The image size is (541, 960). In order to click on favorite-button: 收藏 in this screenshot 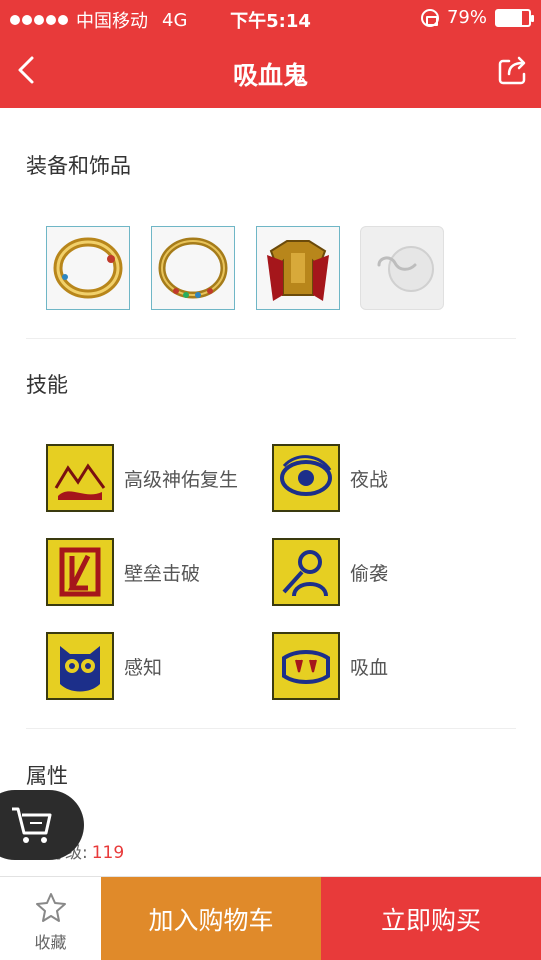, I will do `click(50, 918)`.